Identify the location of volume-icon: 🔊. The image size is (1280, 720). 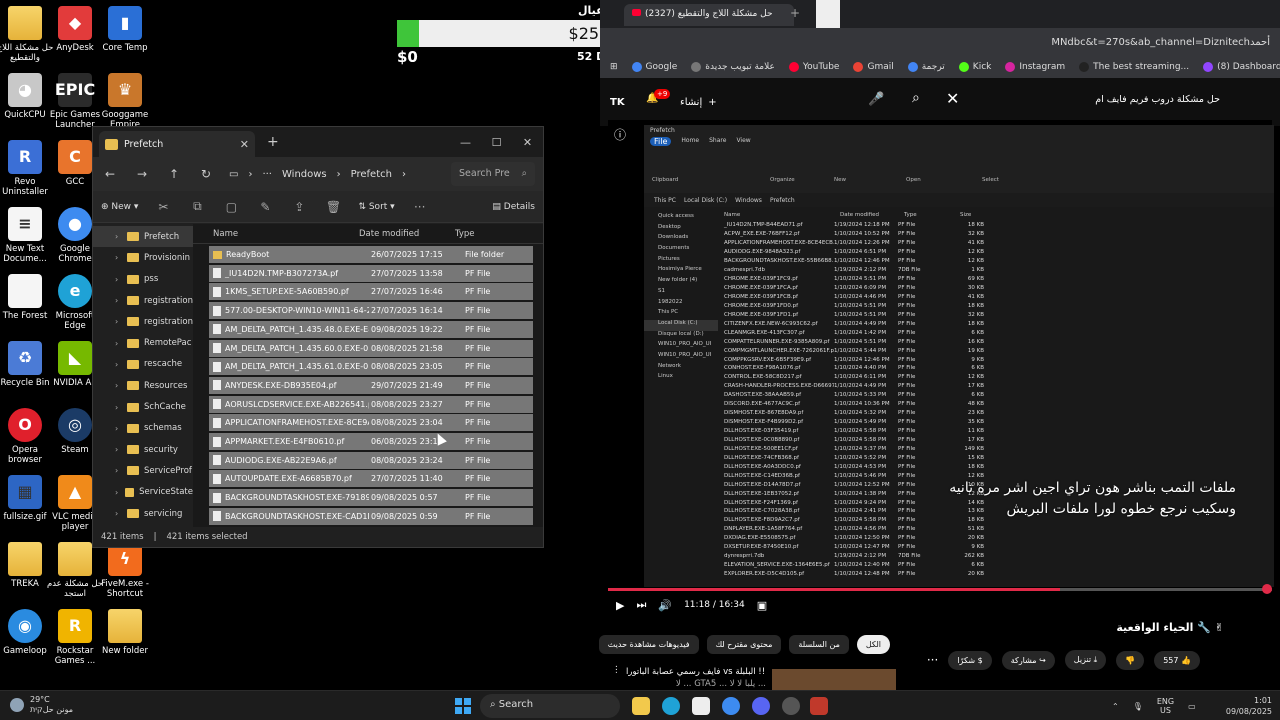
(665, 605).